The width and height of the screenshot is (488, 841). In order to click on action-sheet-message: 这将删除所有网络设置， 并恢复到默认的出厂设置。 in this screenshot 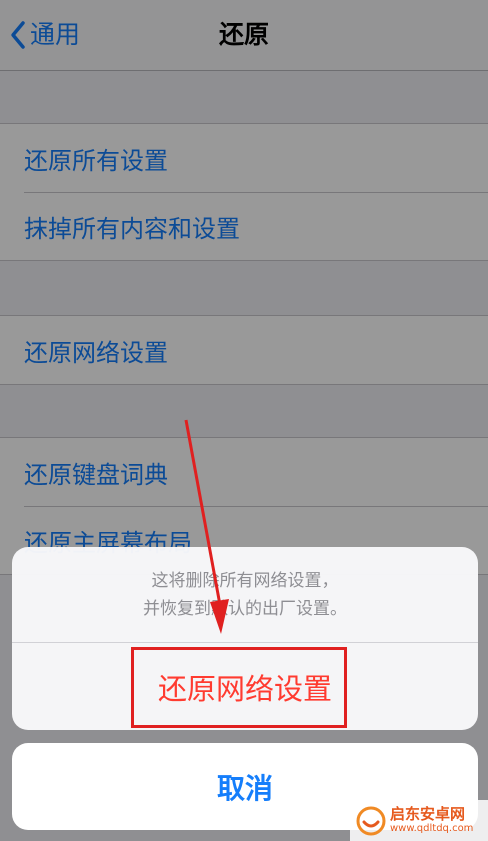, I will do `click(245, 595)`.